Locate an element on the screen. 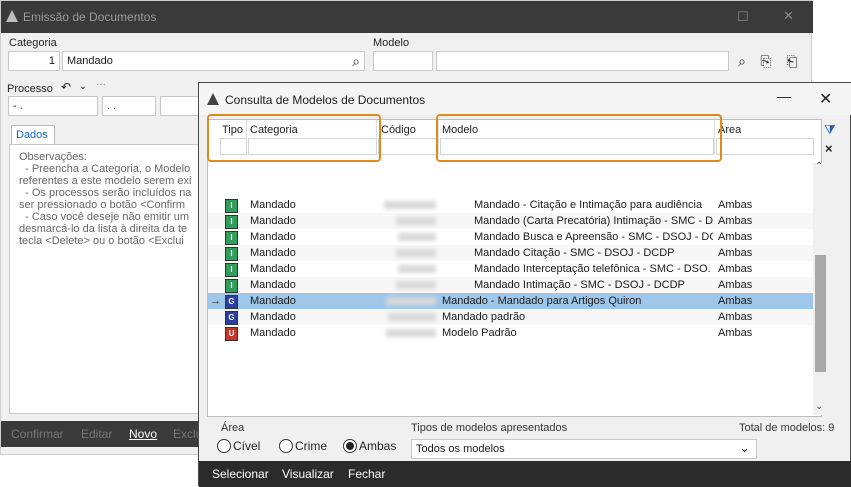 Image resolution: width=851 pixels, height=487 pixels. table-row: G Mandado Mandado padrão Ambas is located at coordinates (511, 317).